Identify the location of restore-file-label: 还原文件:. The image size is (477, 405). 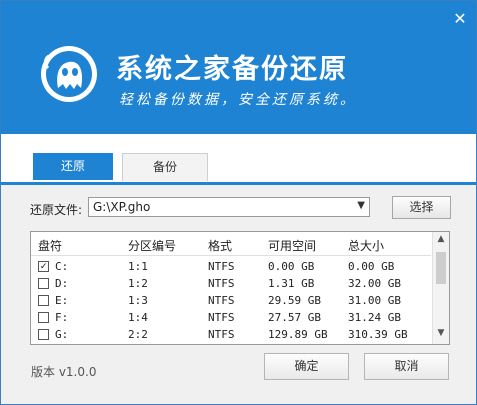
(56, 210).